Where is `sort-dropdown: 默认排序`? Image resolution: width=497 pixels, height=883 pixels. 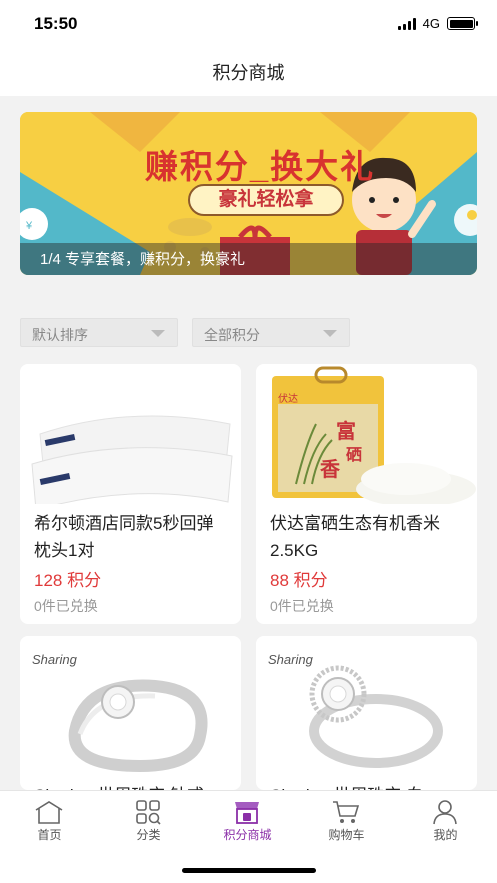
sort-dropdown: 默认排序 is located at coordinates (99, 332).